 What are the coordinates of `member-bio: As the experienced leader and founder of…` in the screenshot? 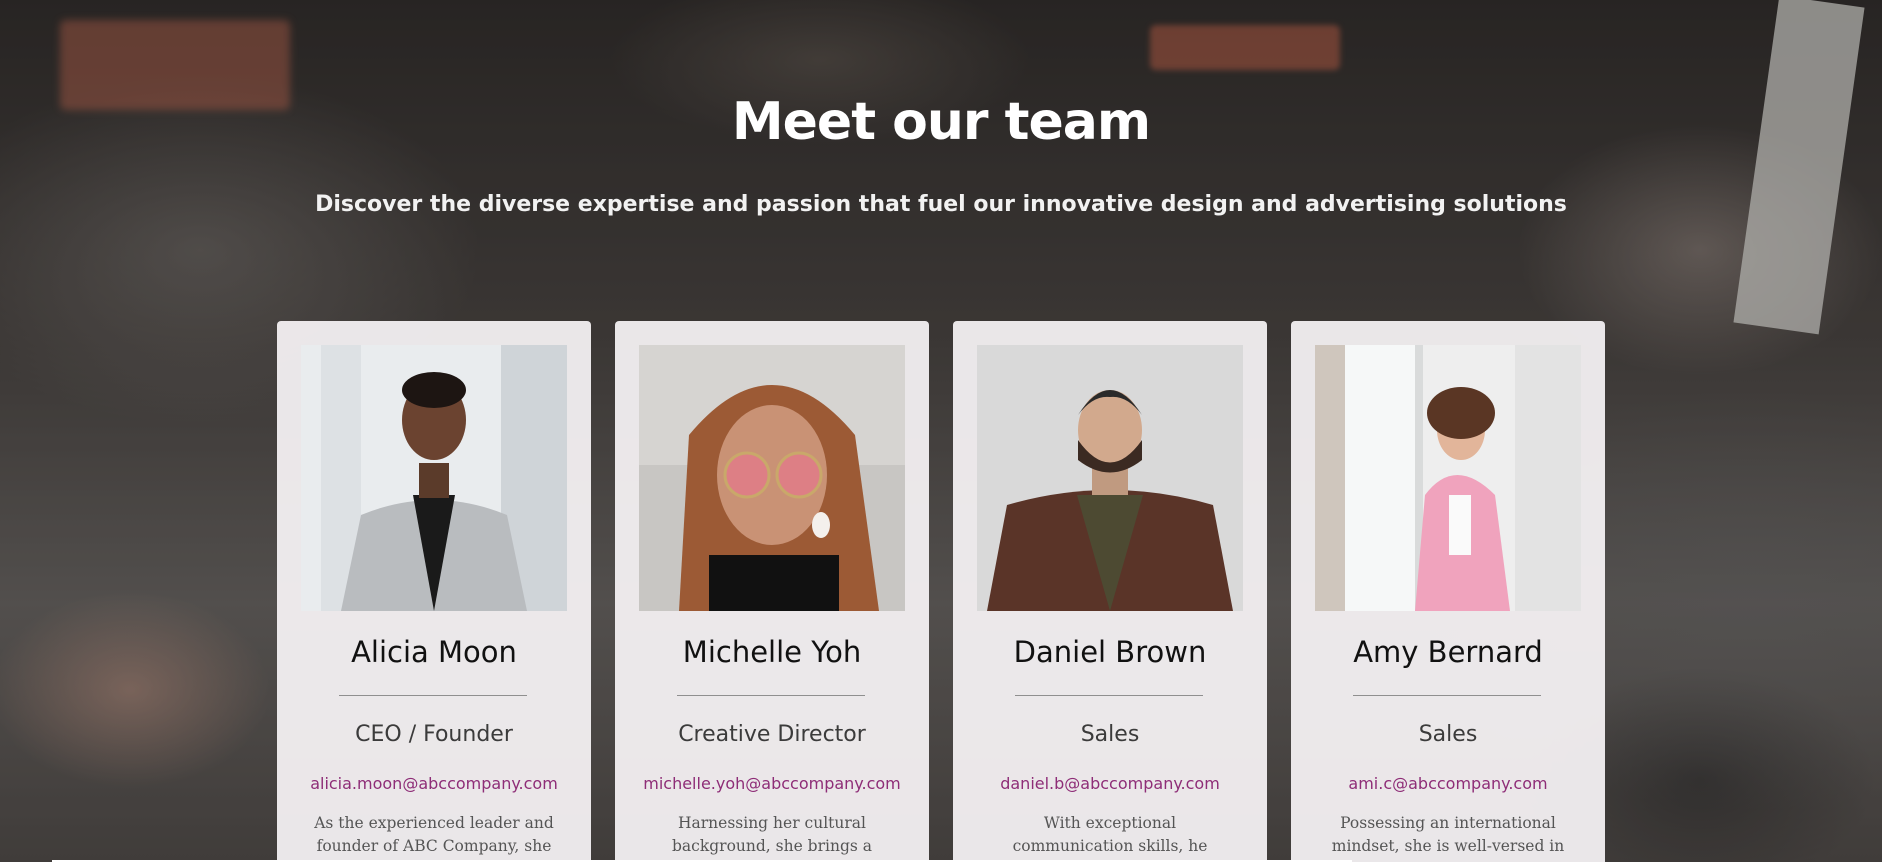 It's located at (434, 834).